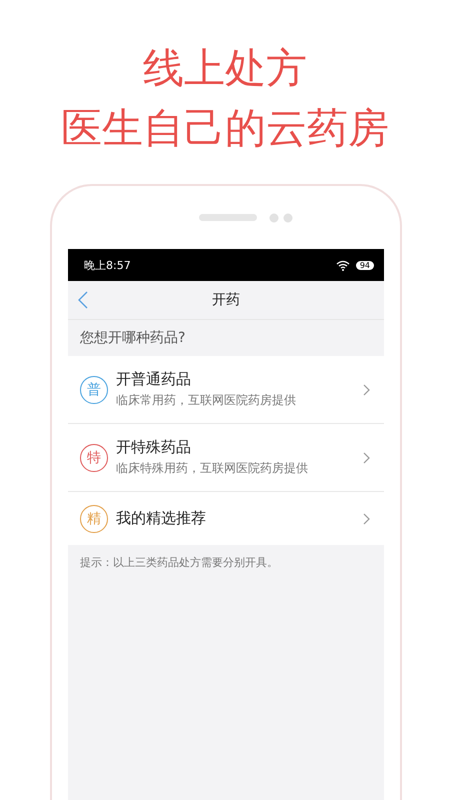 Image resolution: width=450 pixels, height=800 pixels. I want to click on nav-title: 开药, so click(226, 300).